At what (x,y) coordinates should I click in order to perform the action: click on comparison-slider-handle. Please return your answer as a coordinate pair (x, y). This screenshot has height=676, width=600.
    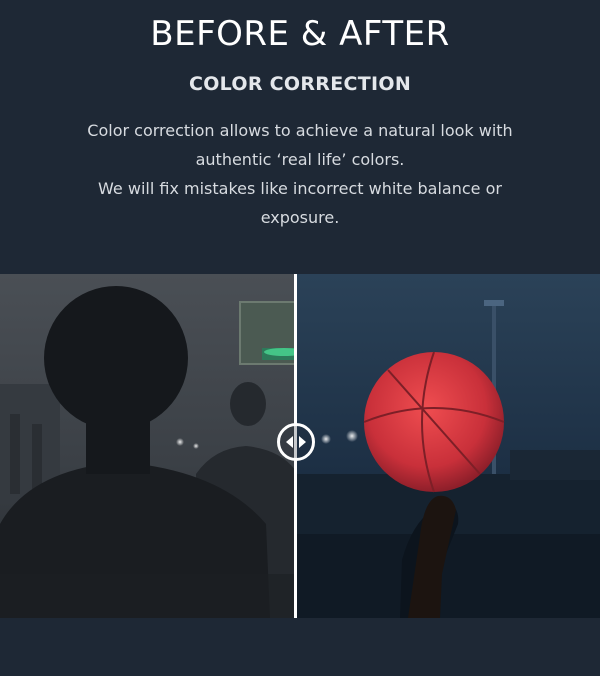
    Looking at the image, I should click on (296, 442).